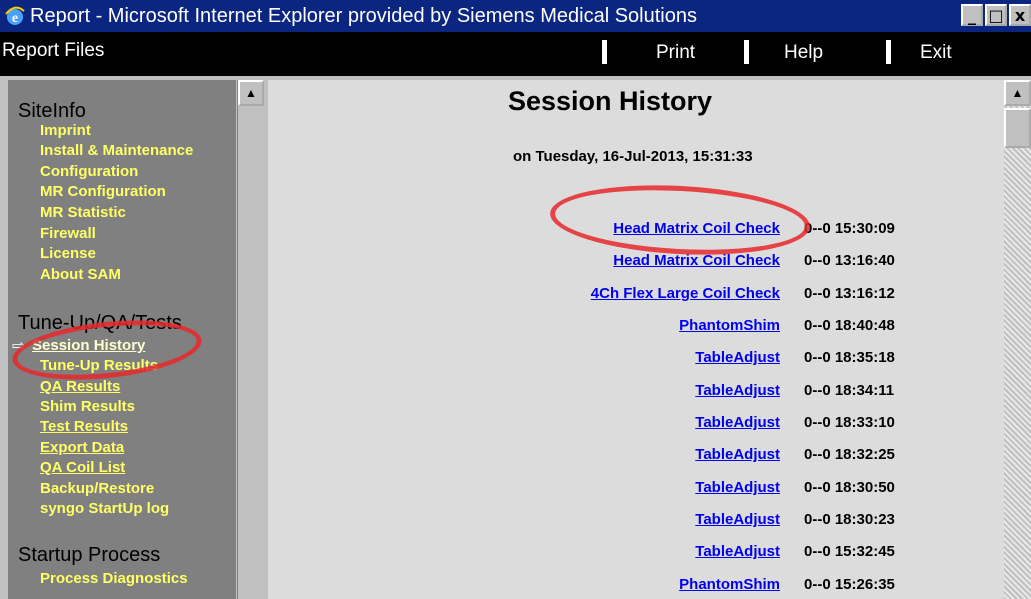 This screenshot has height=599, width=1031. I want to click on sidebar-item-about-sam: About SAM, so click(80, 274).